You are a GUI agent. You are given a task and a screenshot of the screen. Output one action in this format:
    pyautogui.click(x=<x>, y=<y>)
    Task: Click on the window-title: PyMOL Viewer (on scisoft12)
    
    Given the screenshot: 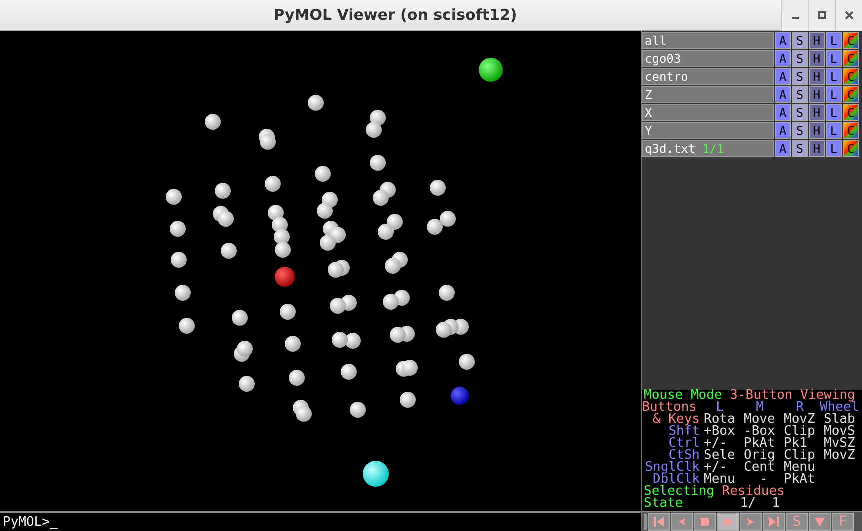 What is the action you would take?
    pyautogui.click(x=395, y=15)
    